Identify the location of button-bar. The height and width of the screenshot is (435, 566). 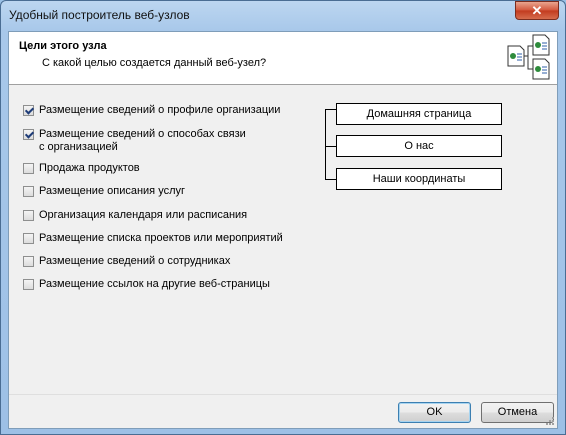
(283, 412).